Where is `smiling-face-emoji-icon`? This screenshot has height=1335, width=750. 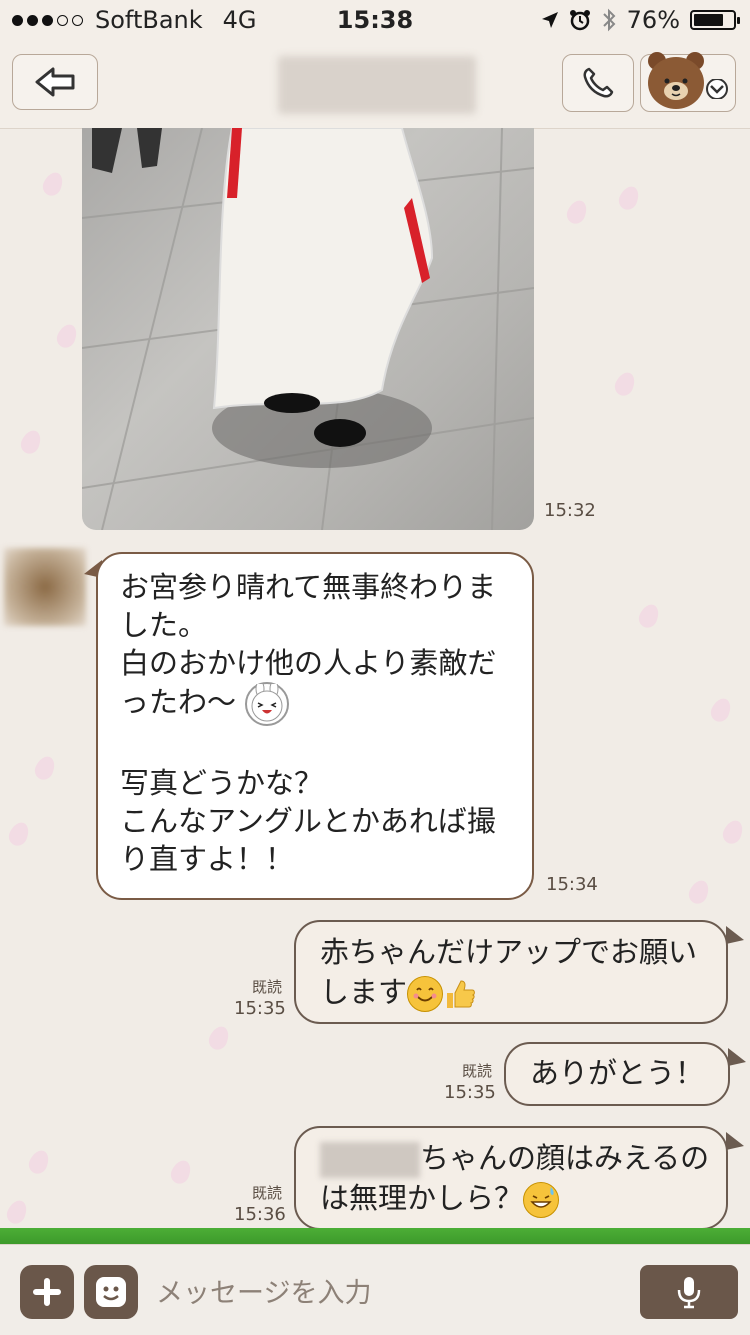 smiling-face-emoji-icon is located at coordinates (425, 994).